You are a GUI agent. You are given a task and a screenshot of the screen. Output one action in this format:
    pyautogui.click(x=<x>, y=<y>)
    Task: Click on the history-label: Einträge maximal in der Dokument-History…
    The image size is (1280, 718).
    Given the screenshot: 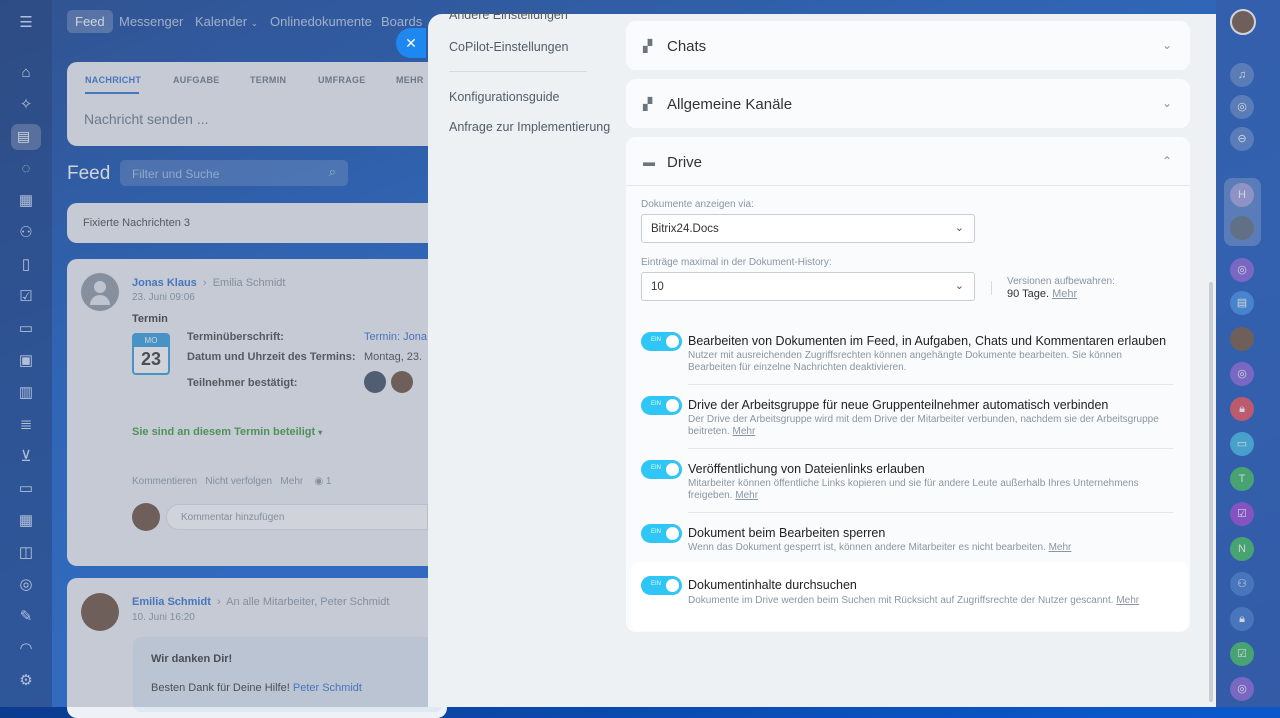 What is the action you would take?
    pyautogui.click(x=736, y=262)
    